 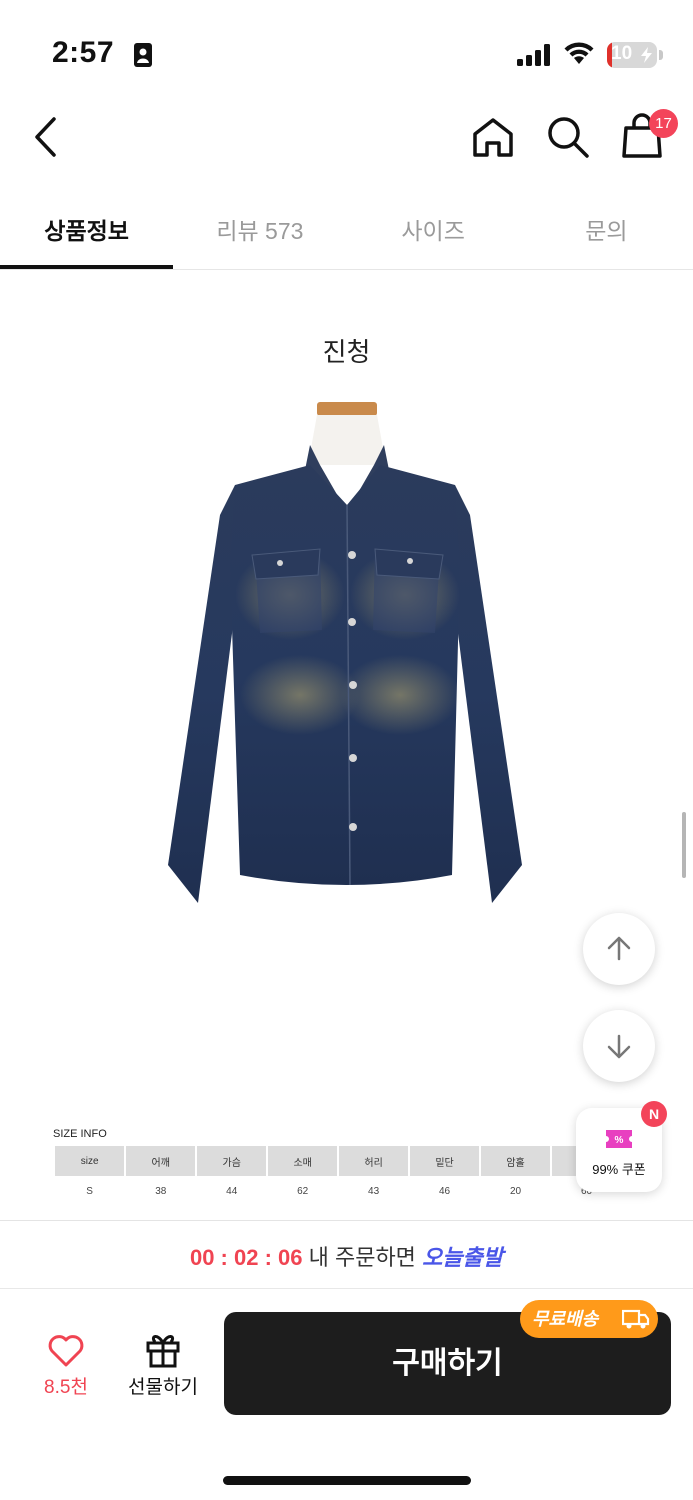 I want to click on tab-product-info: 상품정보, so click(x=86, y=232).